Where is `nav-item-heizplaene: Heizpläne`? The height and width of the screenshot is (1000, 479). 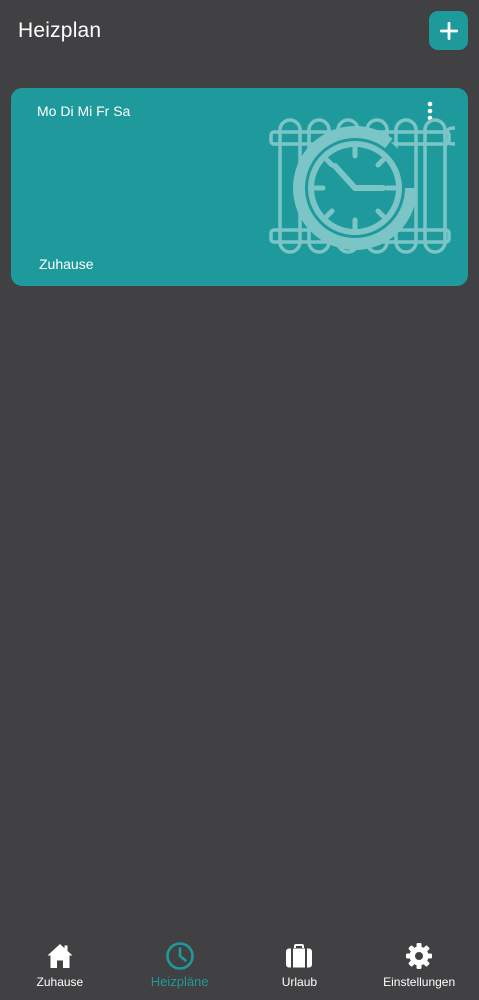
nav-item-heizplaene: Heizpläne is located at coordinates (180, 965).